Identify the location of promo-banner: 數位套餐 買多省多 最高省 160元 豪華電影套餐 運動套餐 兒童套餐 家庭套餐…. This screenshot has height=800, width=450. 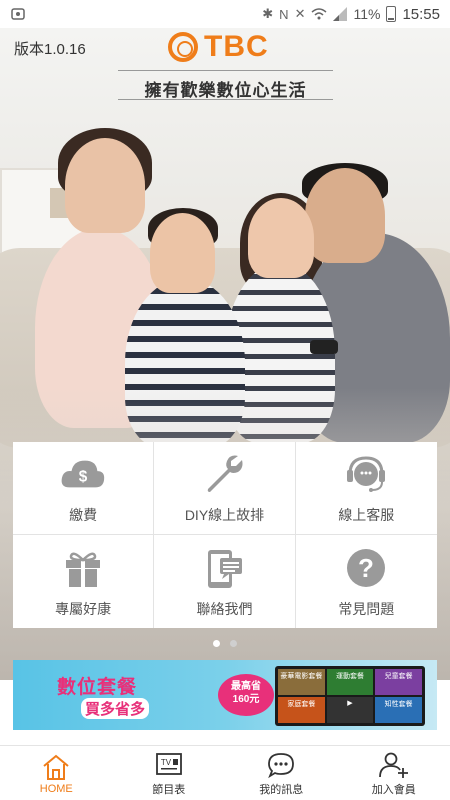
(225, 695).